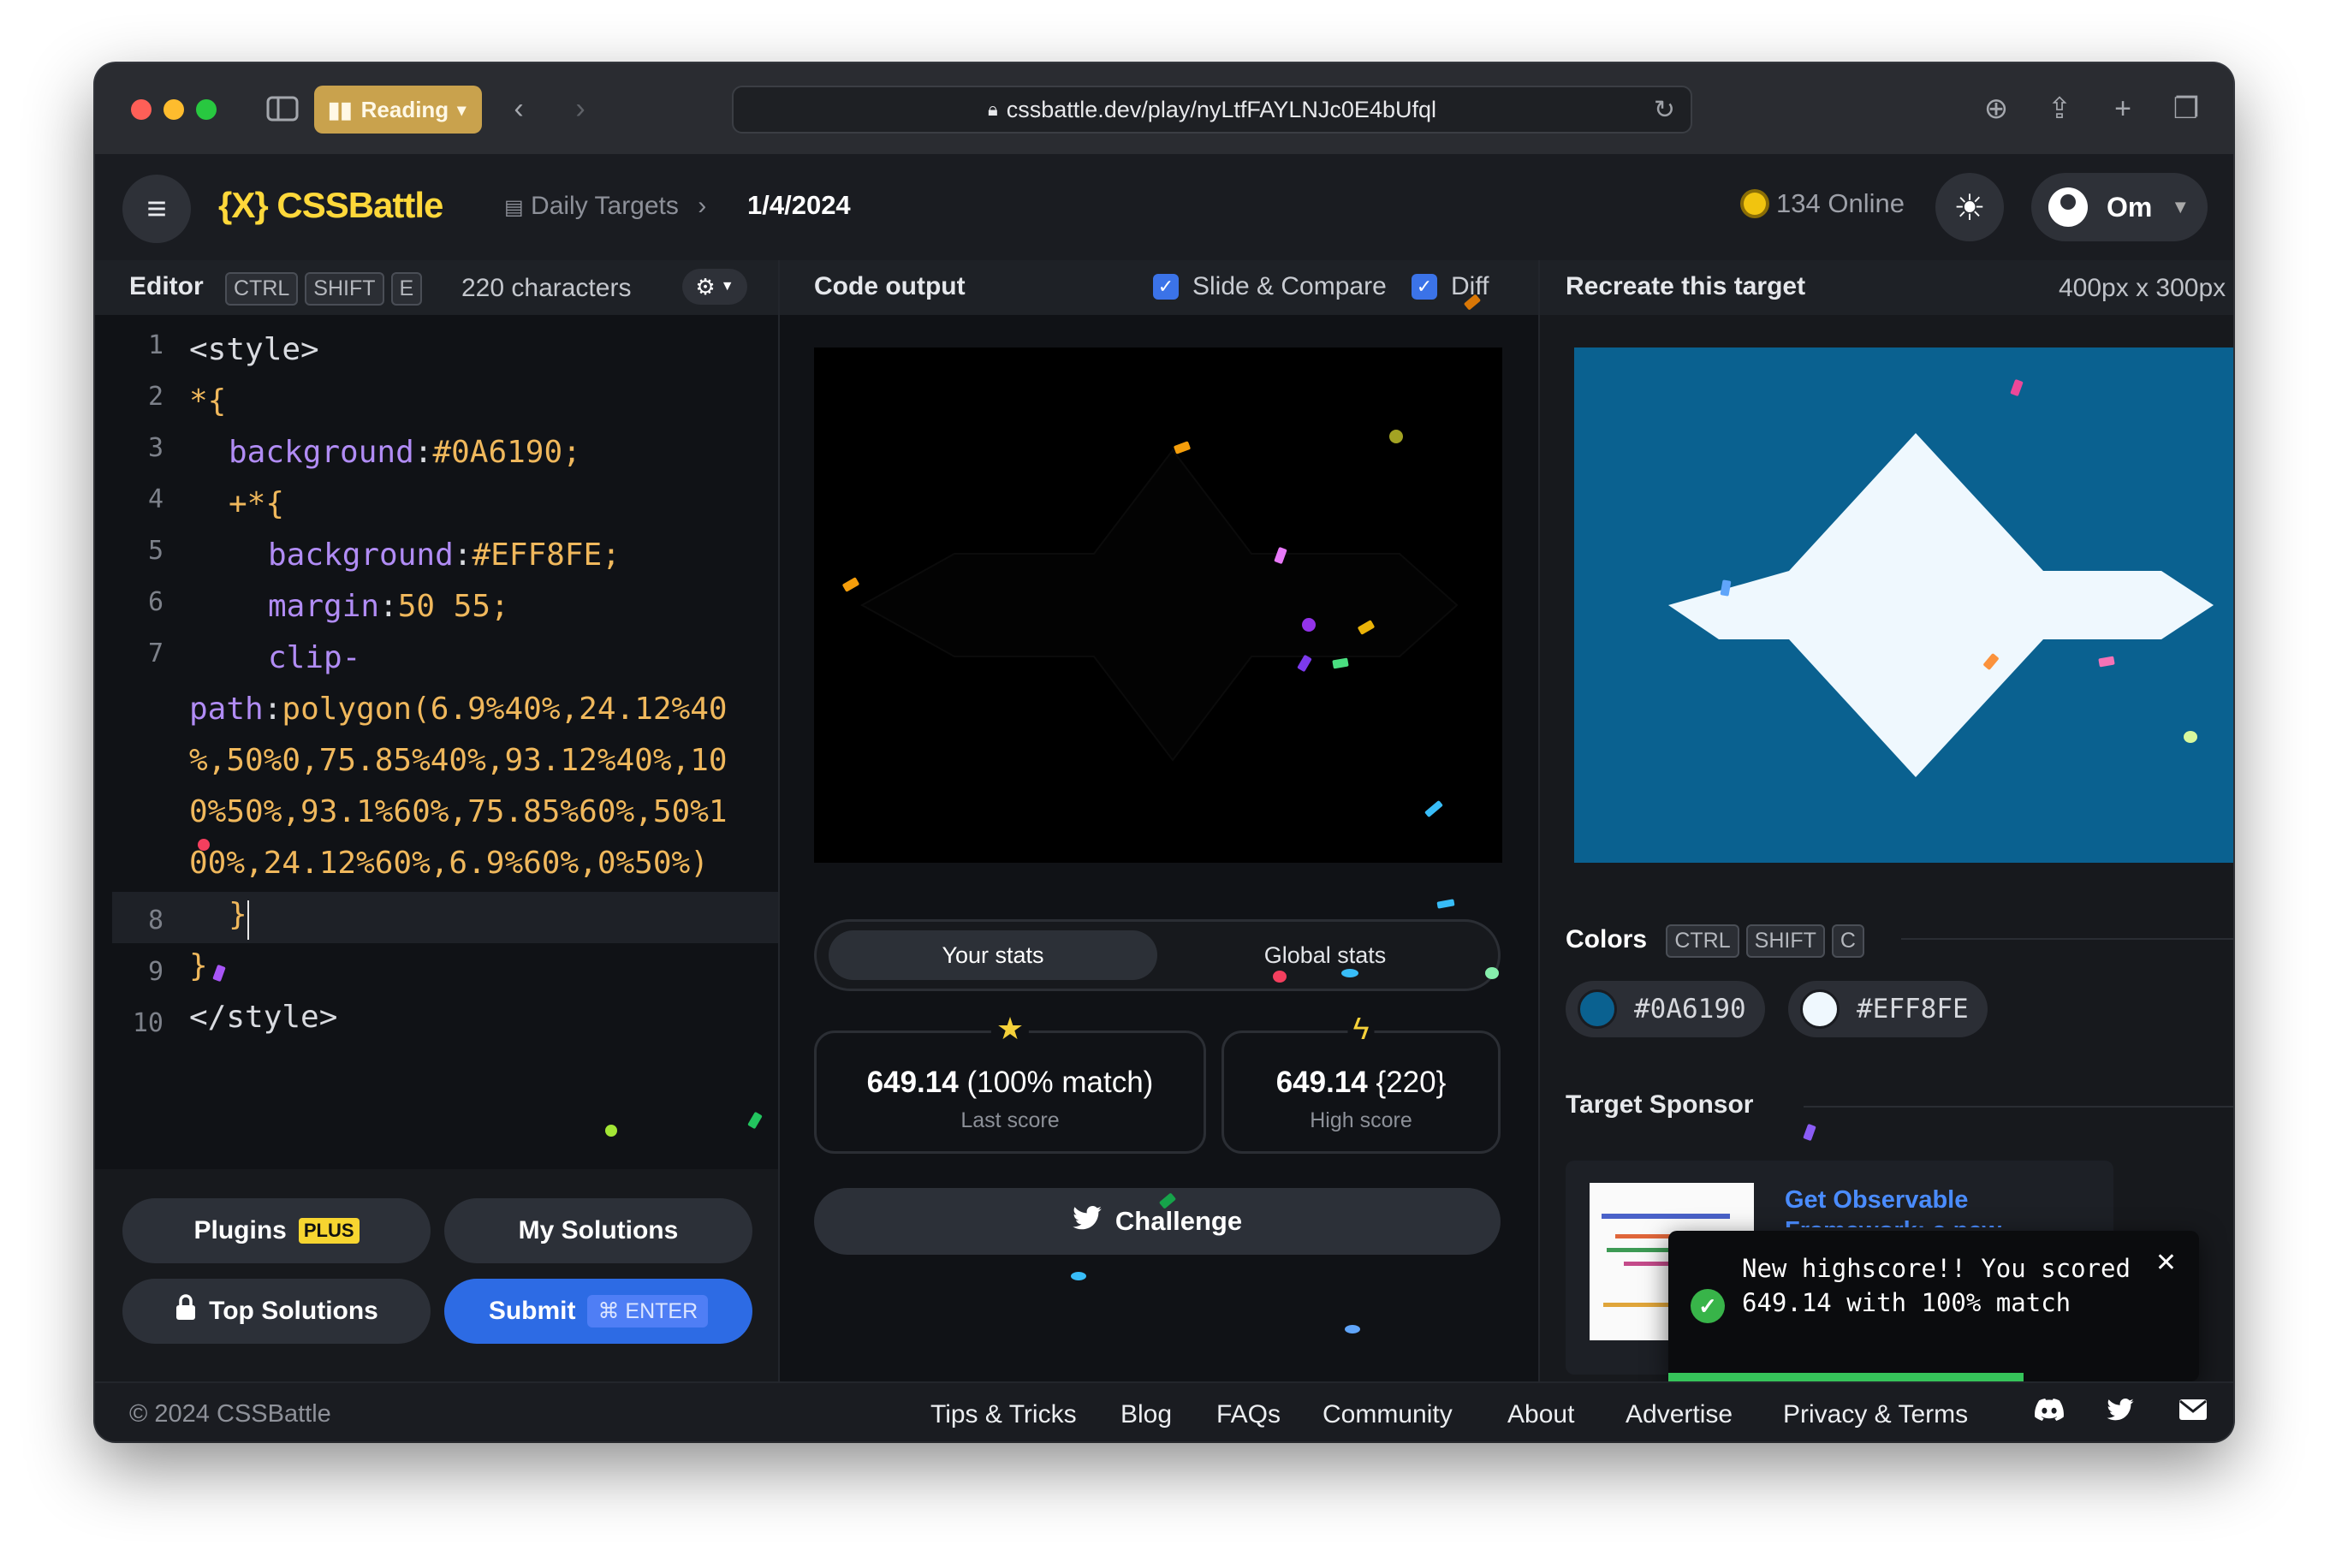 Image resolution: width=2330 pixels, height=1568 pixels. Describe the element at coordinates (276, 1230) in the screenshot. I see `plugins-button: Plugins PLUS` at that location.